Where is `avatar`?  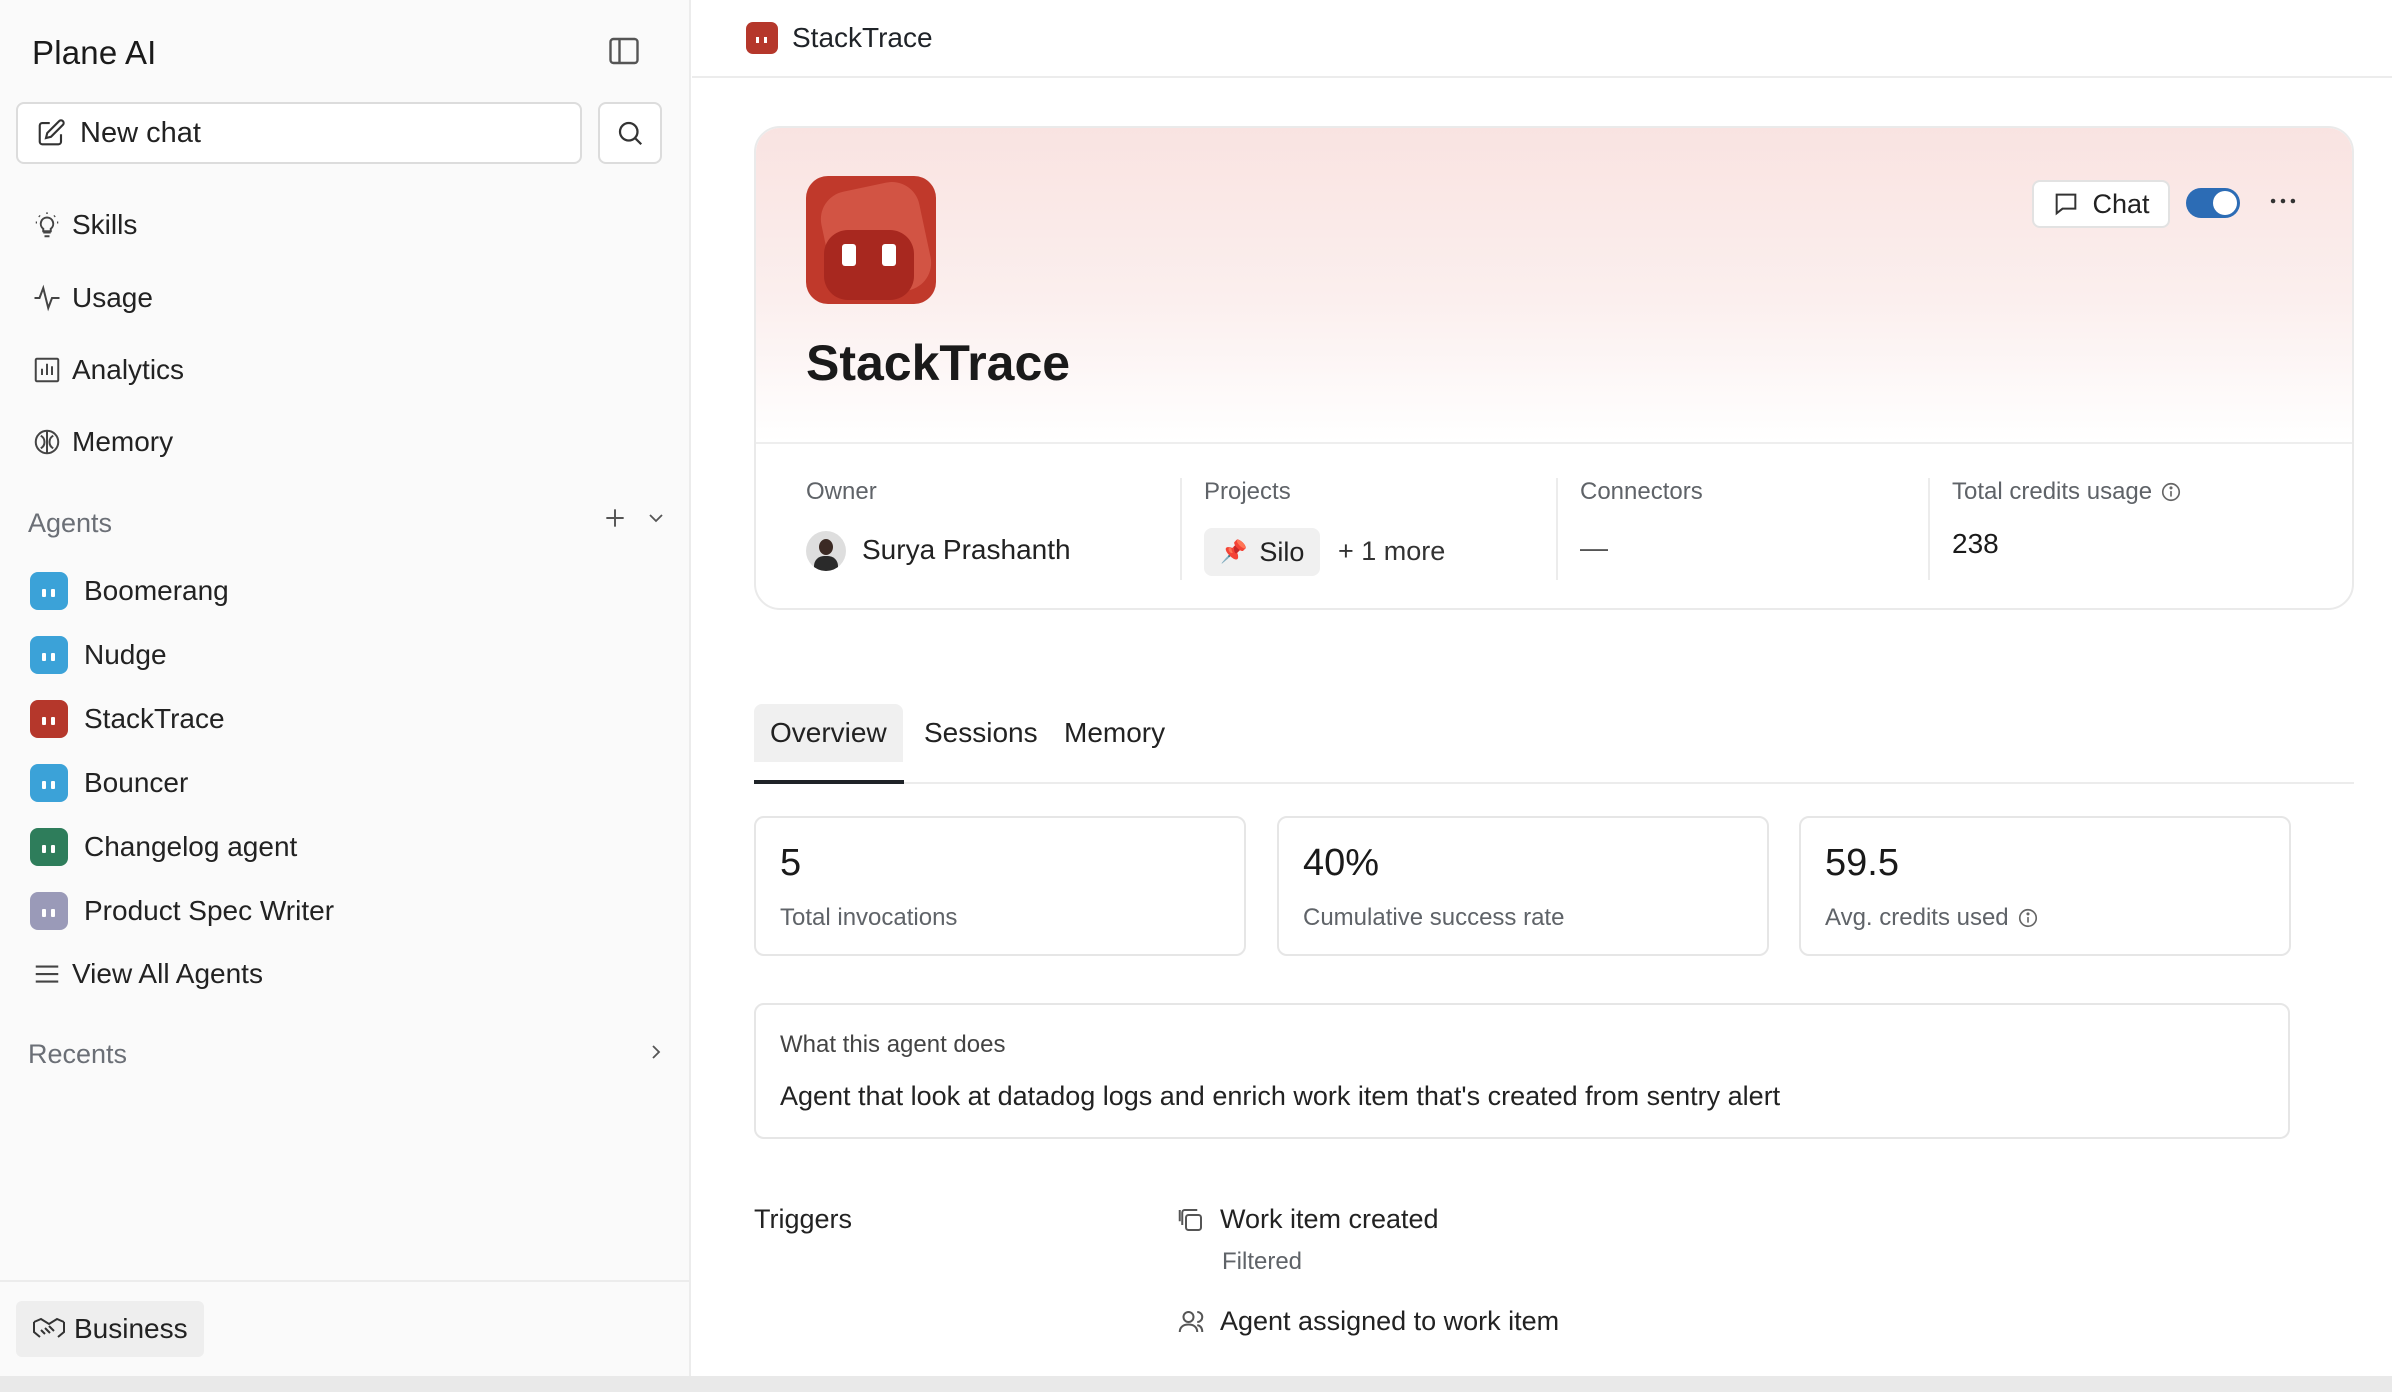 avatar is located at coordinates (826, 551).